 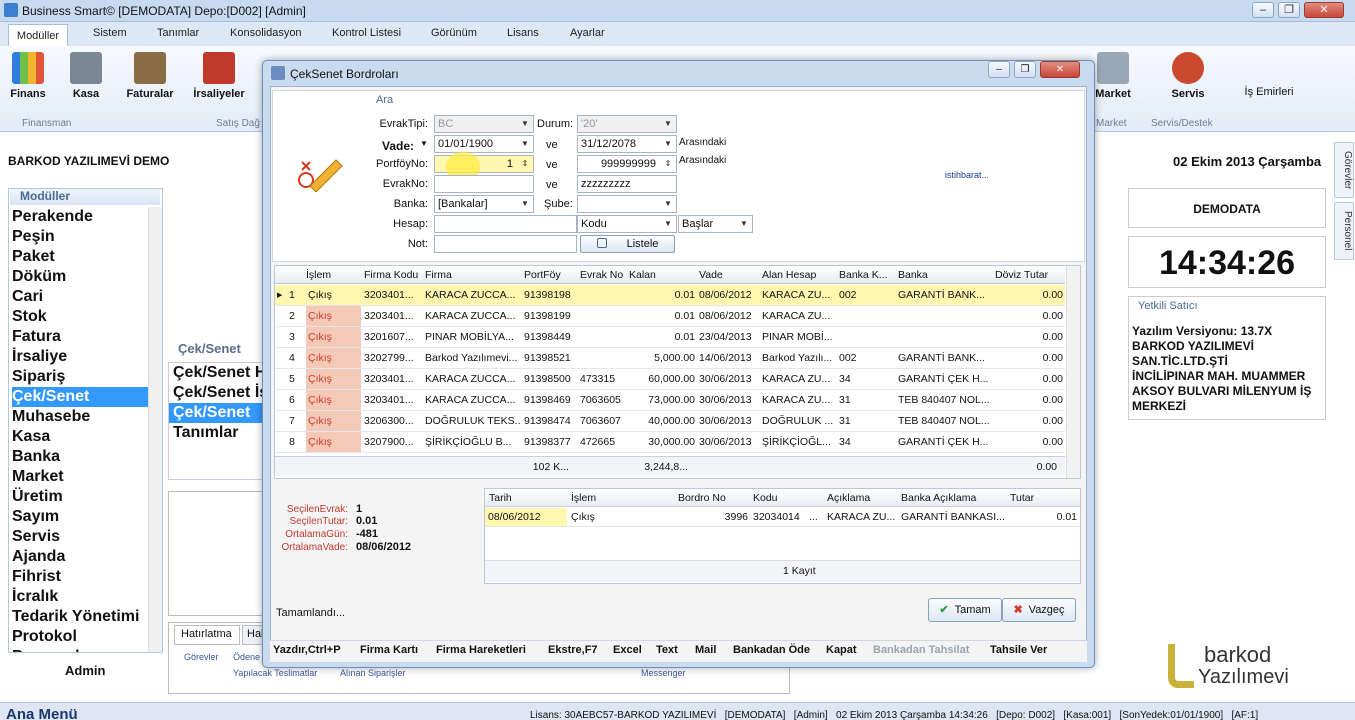 What do you see at coordinates (627, 224) in the screenshot?
I see `hesap-kodu-select: Kodu ▼` at bounding box center [627, 224].